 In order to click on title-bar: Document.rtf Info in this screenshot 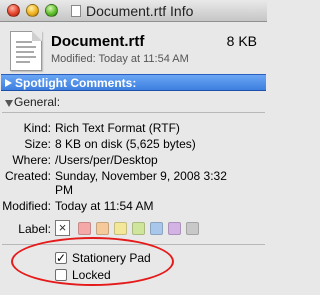, I will do `click(133, 11)`.